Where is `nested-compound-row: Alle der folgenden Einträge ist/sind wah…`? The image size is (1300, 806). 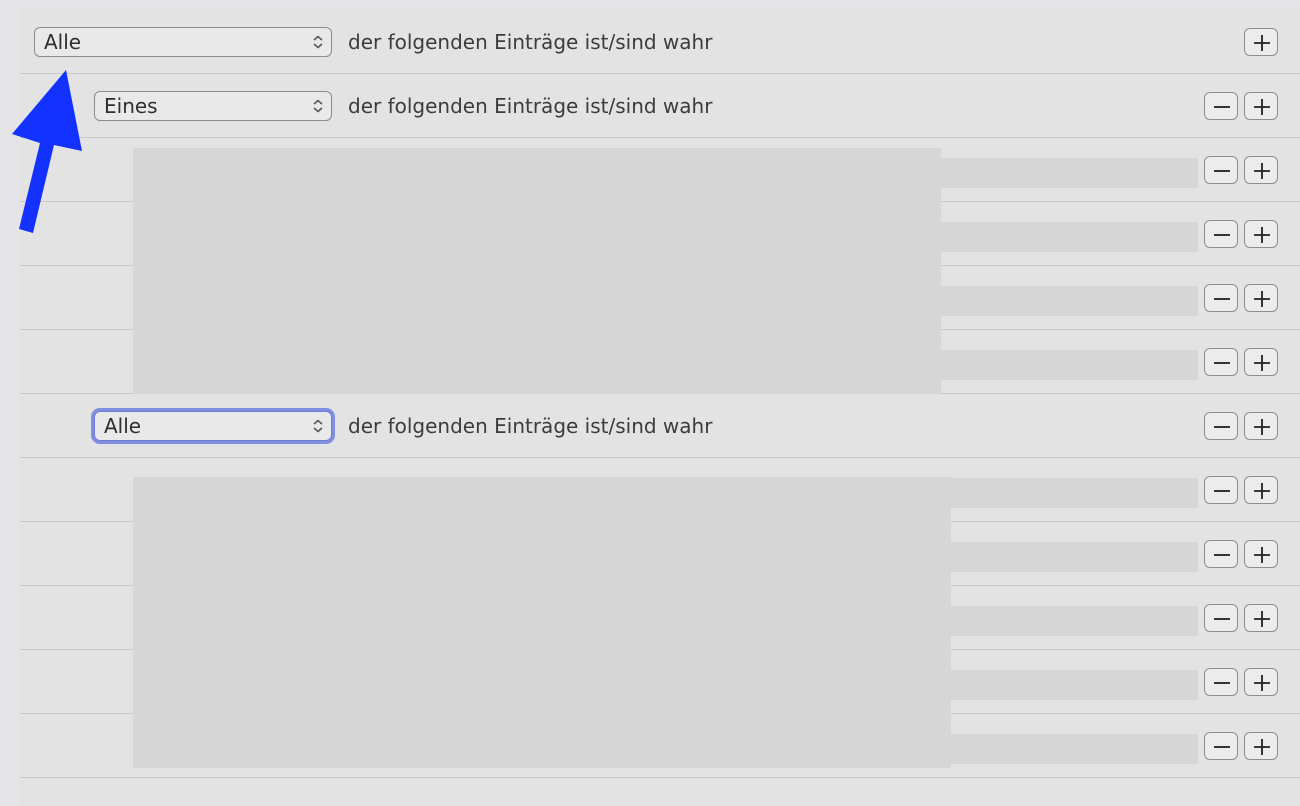 nested-compound-row: Alle der folgenden Einträge ist/sind wah… is located at coordinates (660, 426).